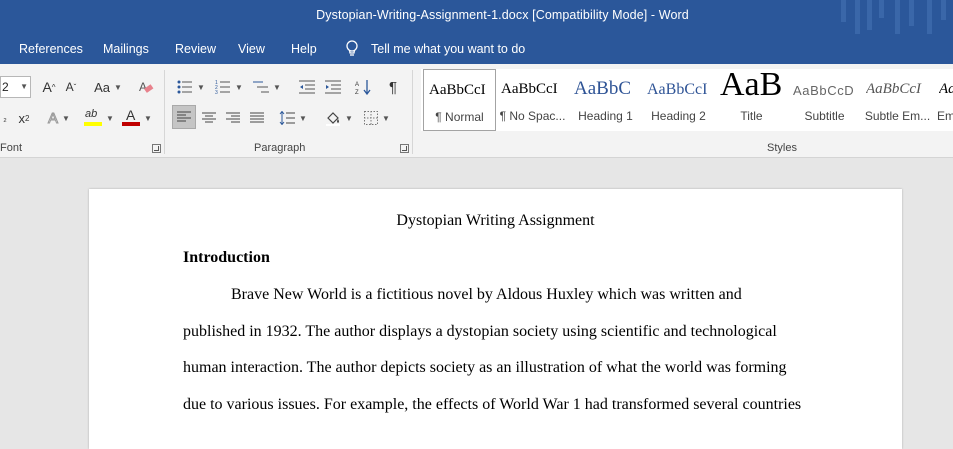 This screenshot has width=953, height=449. Describe the element at coordinates (943, 100) in the screenshot. I see `style-emphasis: AaBbCcI Em` at that location.